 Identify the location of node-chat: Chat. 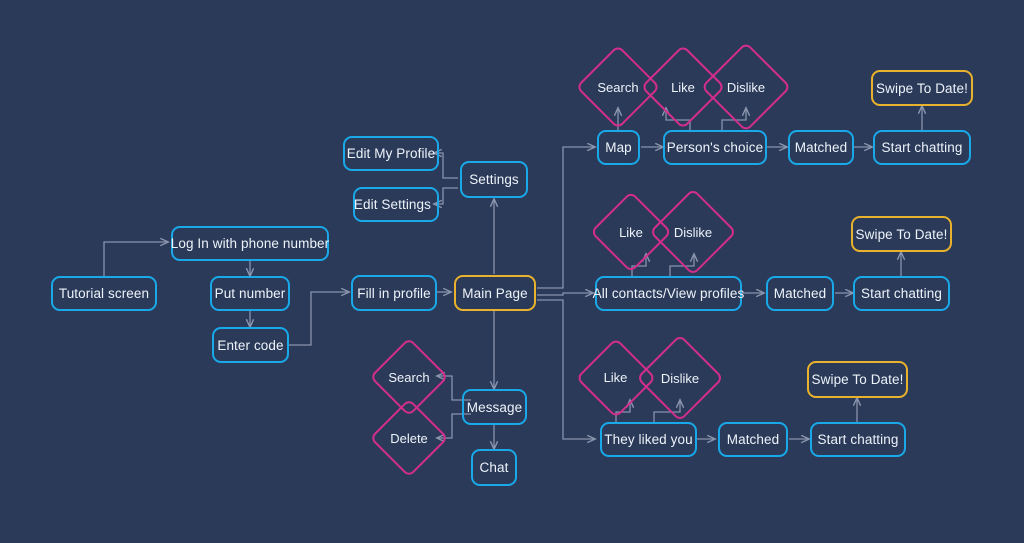
(494, 467).